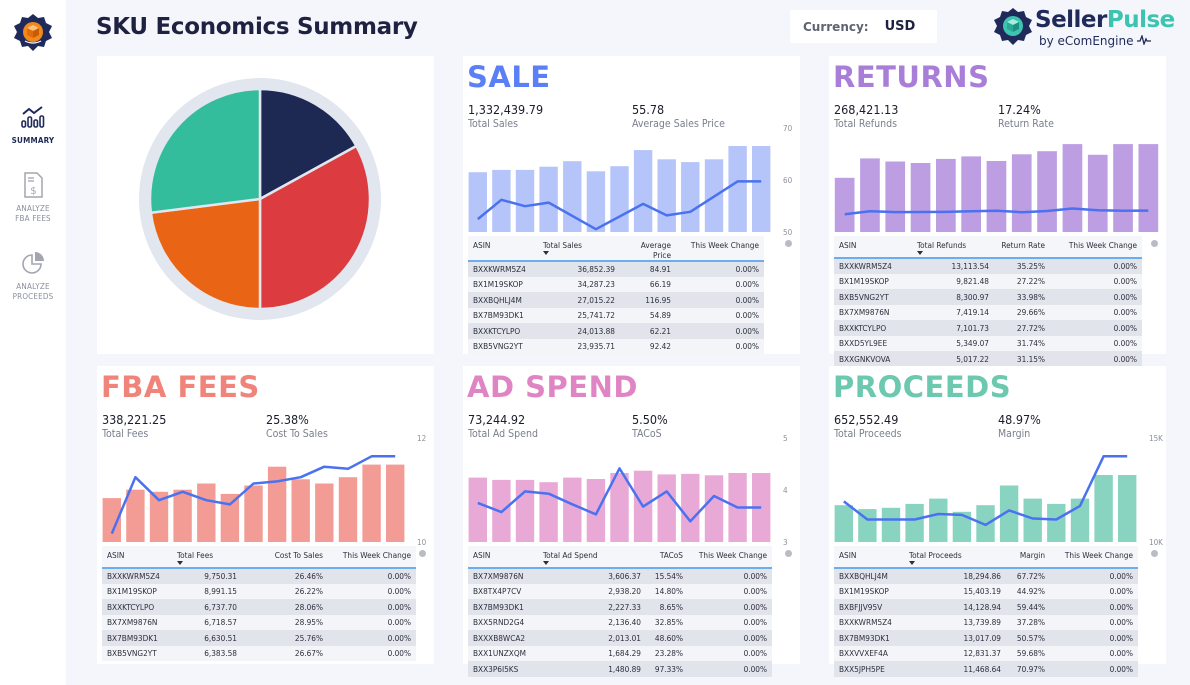  What do you see at coordinates (986, 607) in the screenshot?
I see `table-row: BXBFJJV95V 14,128.94 59.44% 0.00%` at bounding box center [986, 607].